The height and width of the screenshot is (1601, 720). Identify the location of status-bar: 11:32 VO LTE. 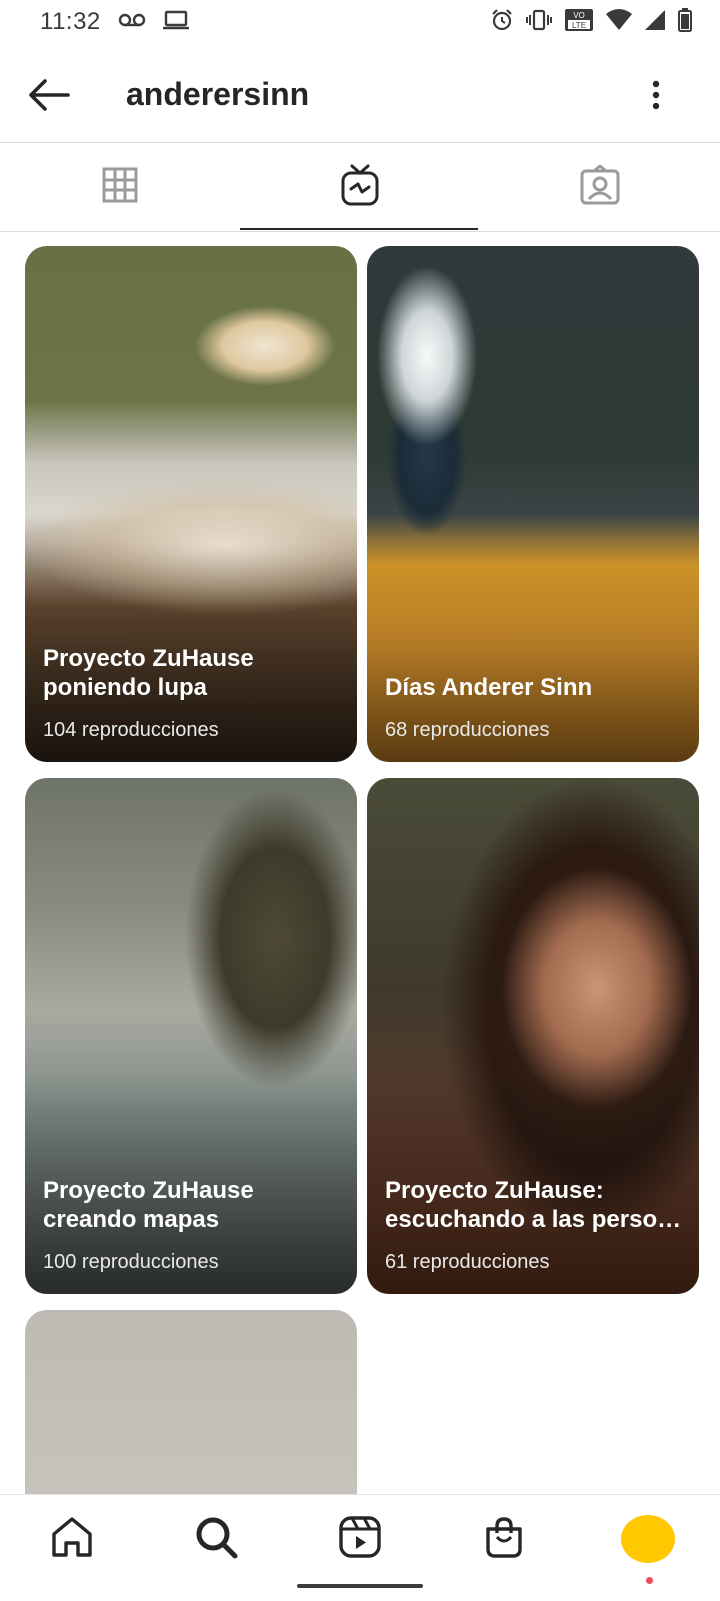
(360, 23).